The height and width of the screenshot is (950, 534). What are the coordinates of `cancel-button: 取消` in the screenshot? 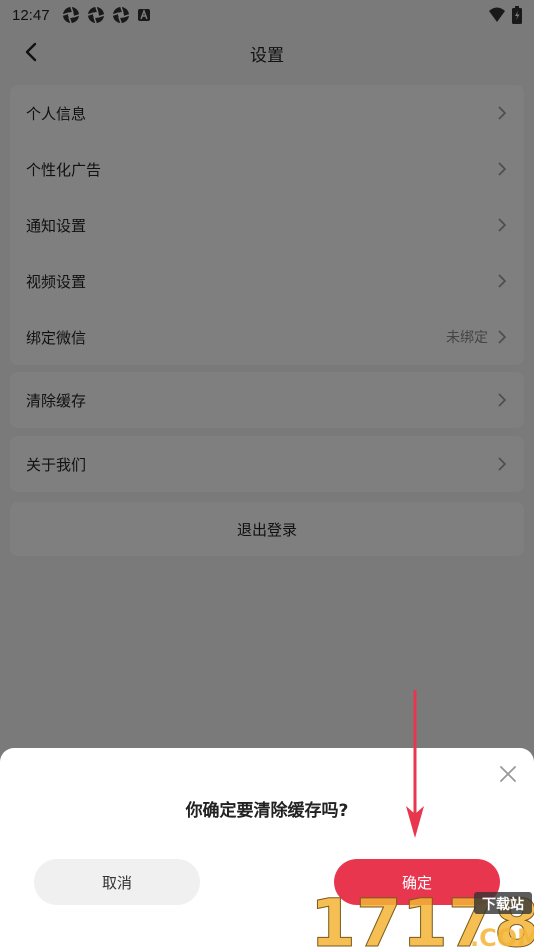 It's located at (117, 882).